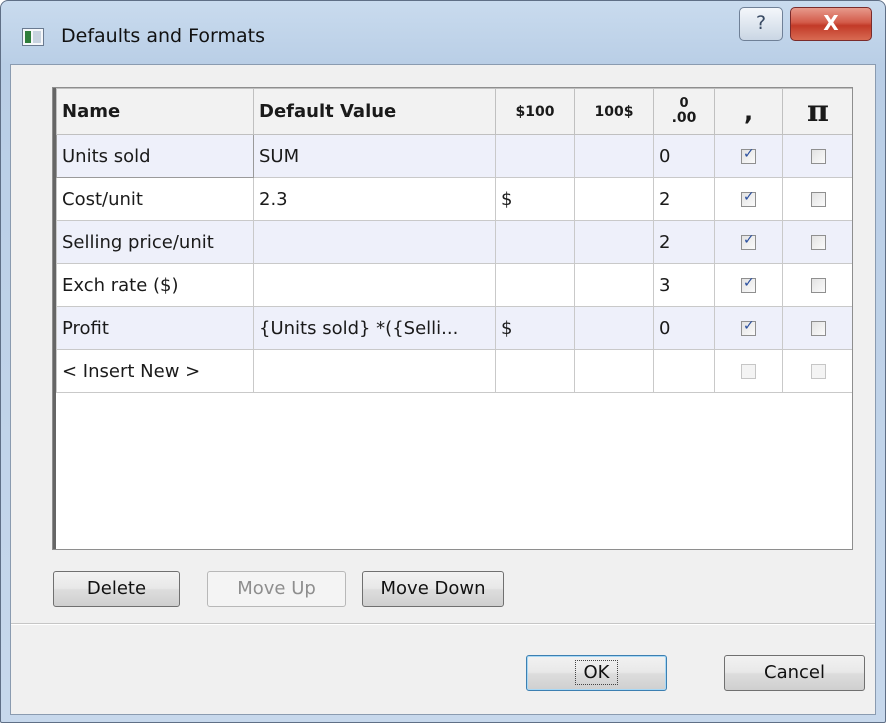 The width and height of the screenshot is (888, 725). I want to click on table-row: < Insert New >, so click(454, 371).